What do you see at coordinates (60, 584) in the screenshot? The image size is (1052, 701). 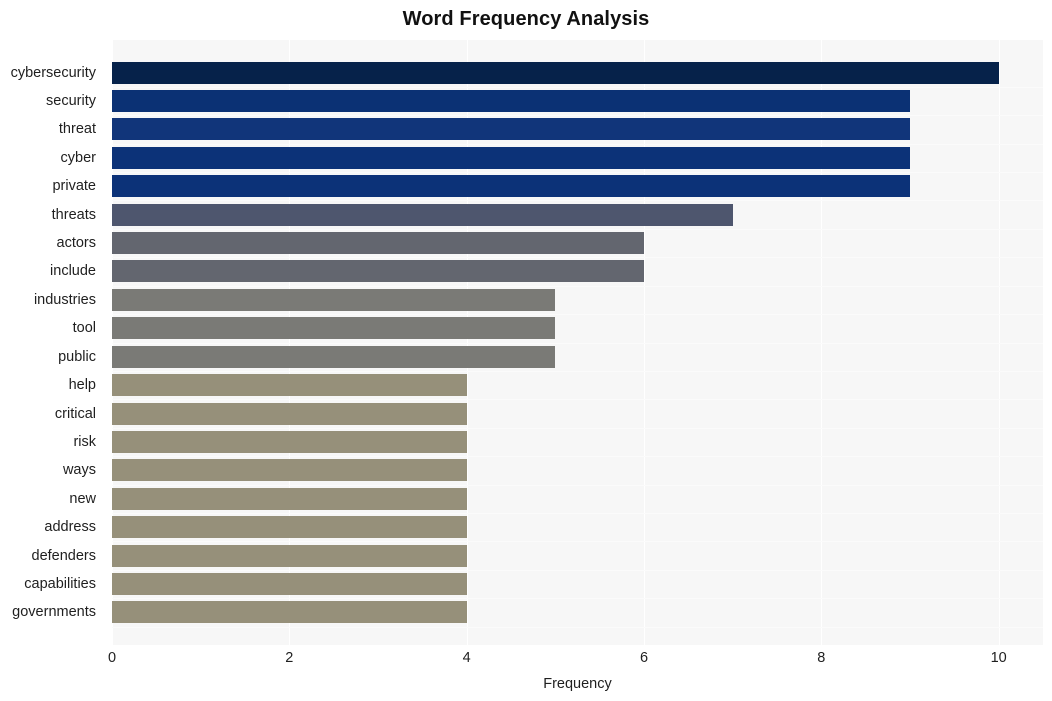 I see `y-tick-label-capabilities: capabilities` at bounding box center [60, 584].